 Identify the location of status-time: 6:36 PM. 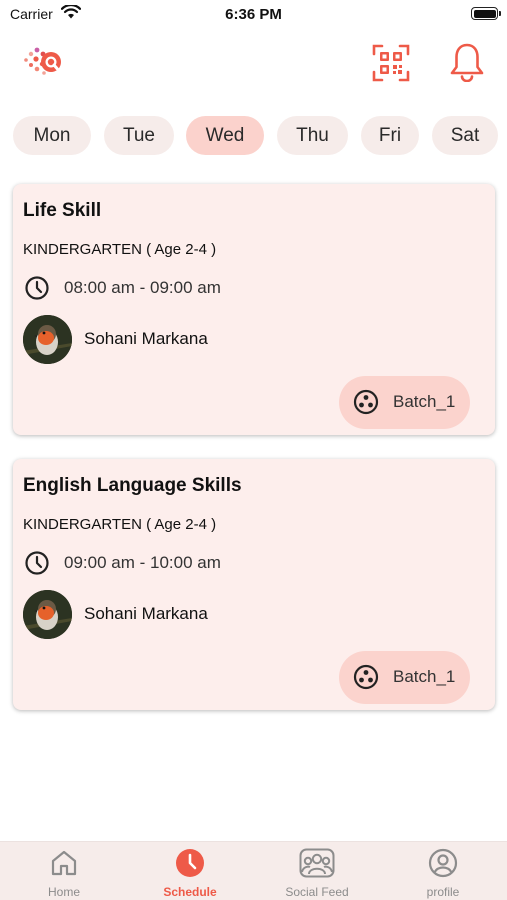
(253, 14).